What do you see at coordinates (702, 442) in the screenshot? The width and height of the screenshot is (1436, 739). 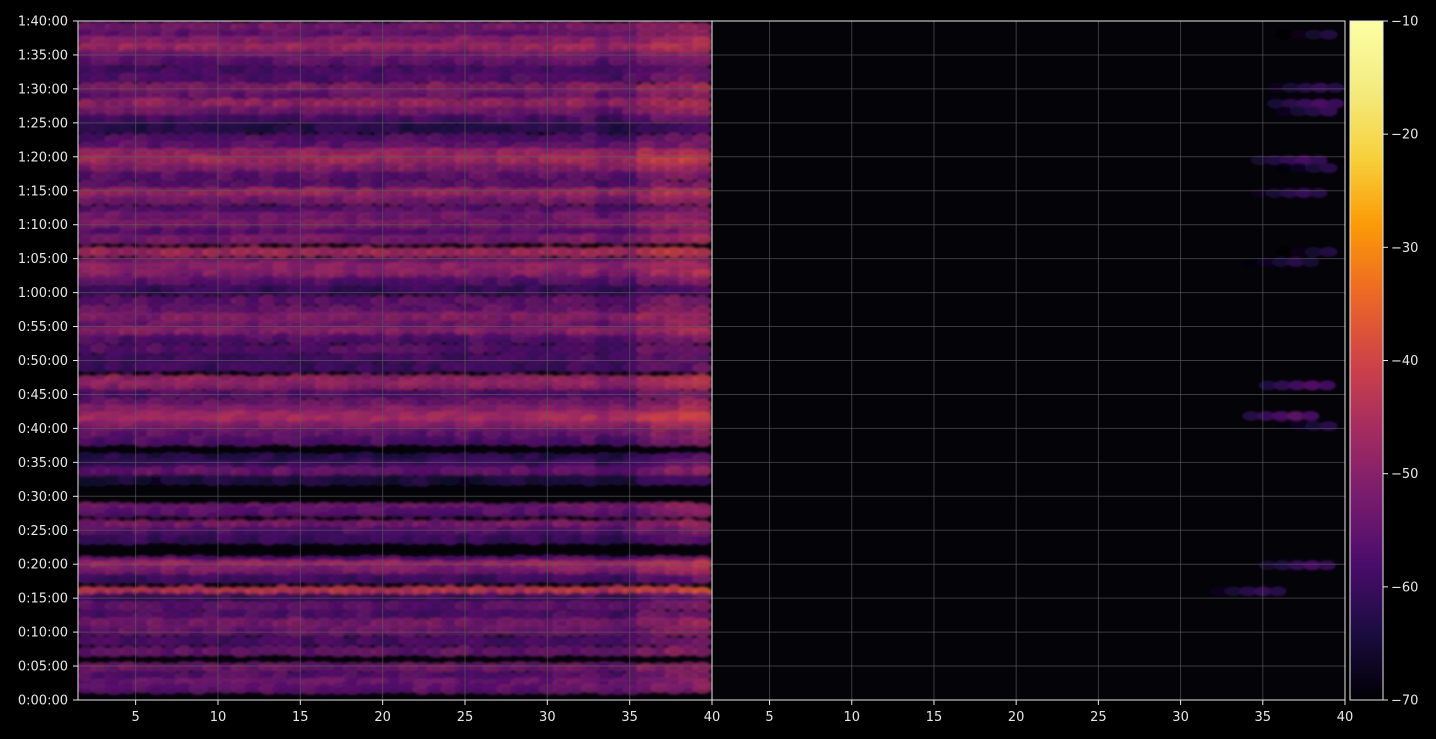 I see `band-52-cell` at bounding box center [702, 442].